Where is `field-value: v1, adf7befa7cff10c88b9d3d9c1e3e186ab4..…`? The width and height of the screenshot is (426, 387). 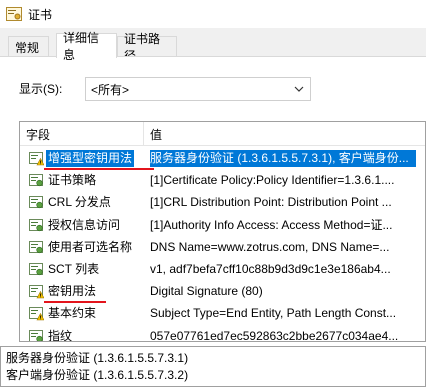 field-value: v1, adf7befa7cff10c88b9d3d9c1e3e186ab4..… is located at coordinates (270, 268).